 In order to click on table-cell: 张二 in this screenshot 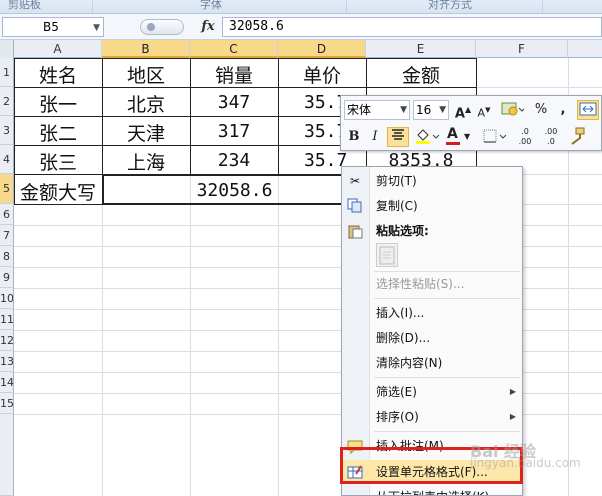, I will do `click(58, 132)`.